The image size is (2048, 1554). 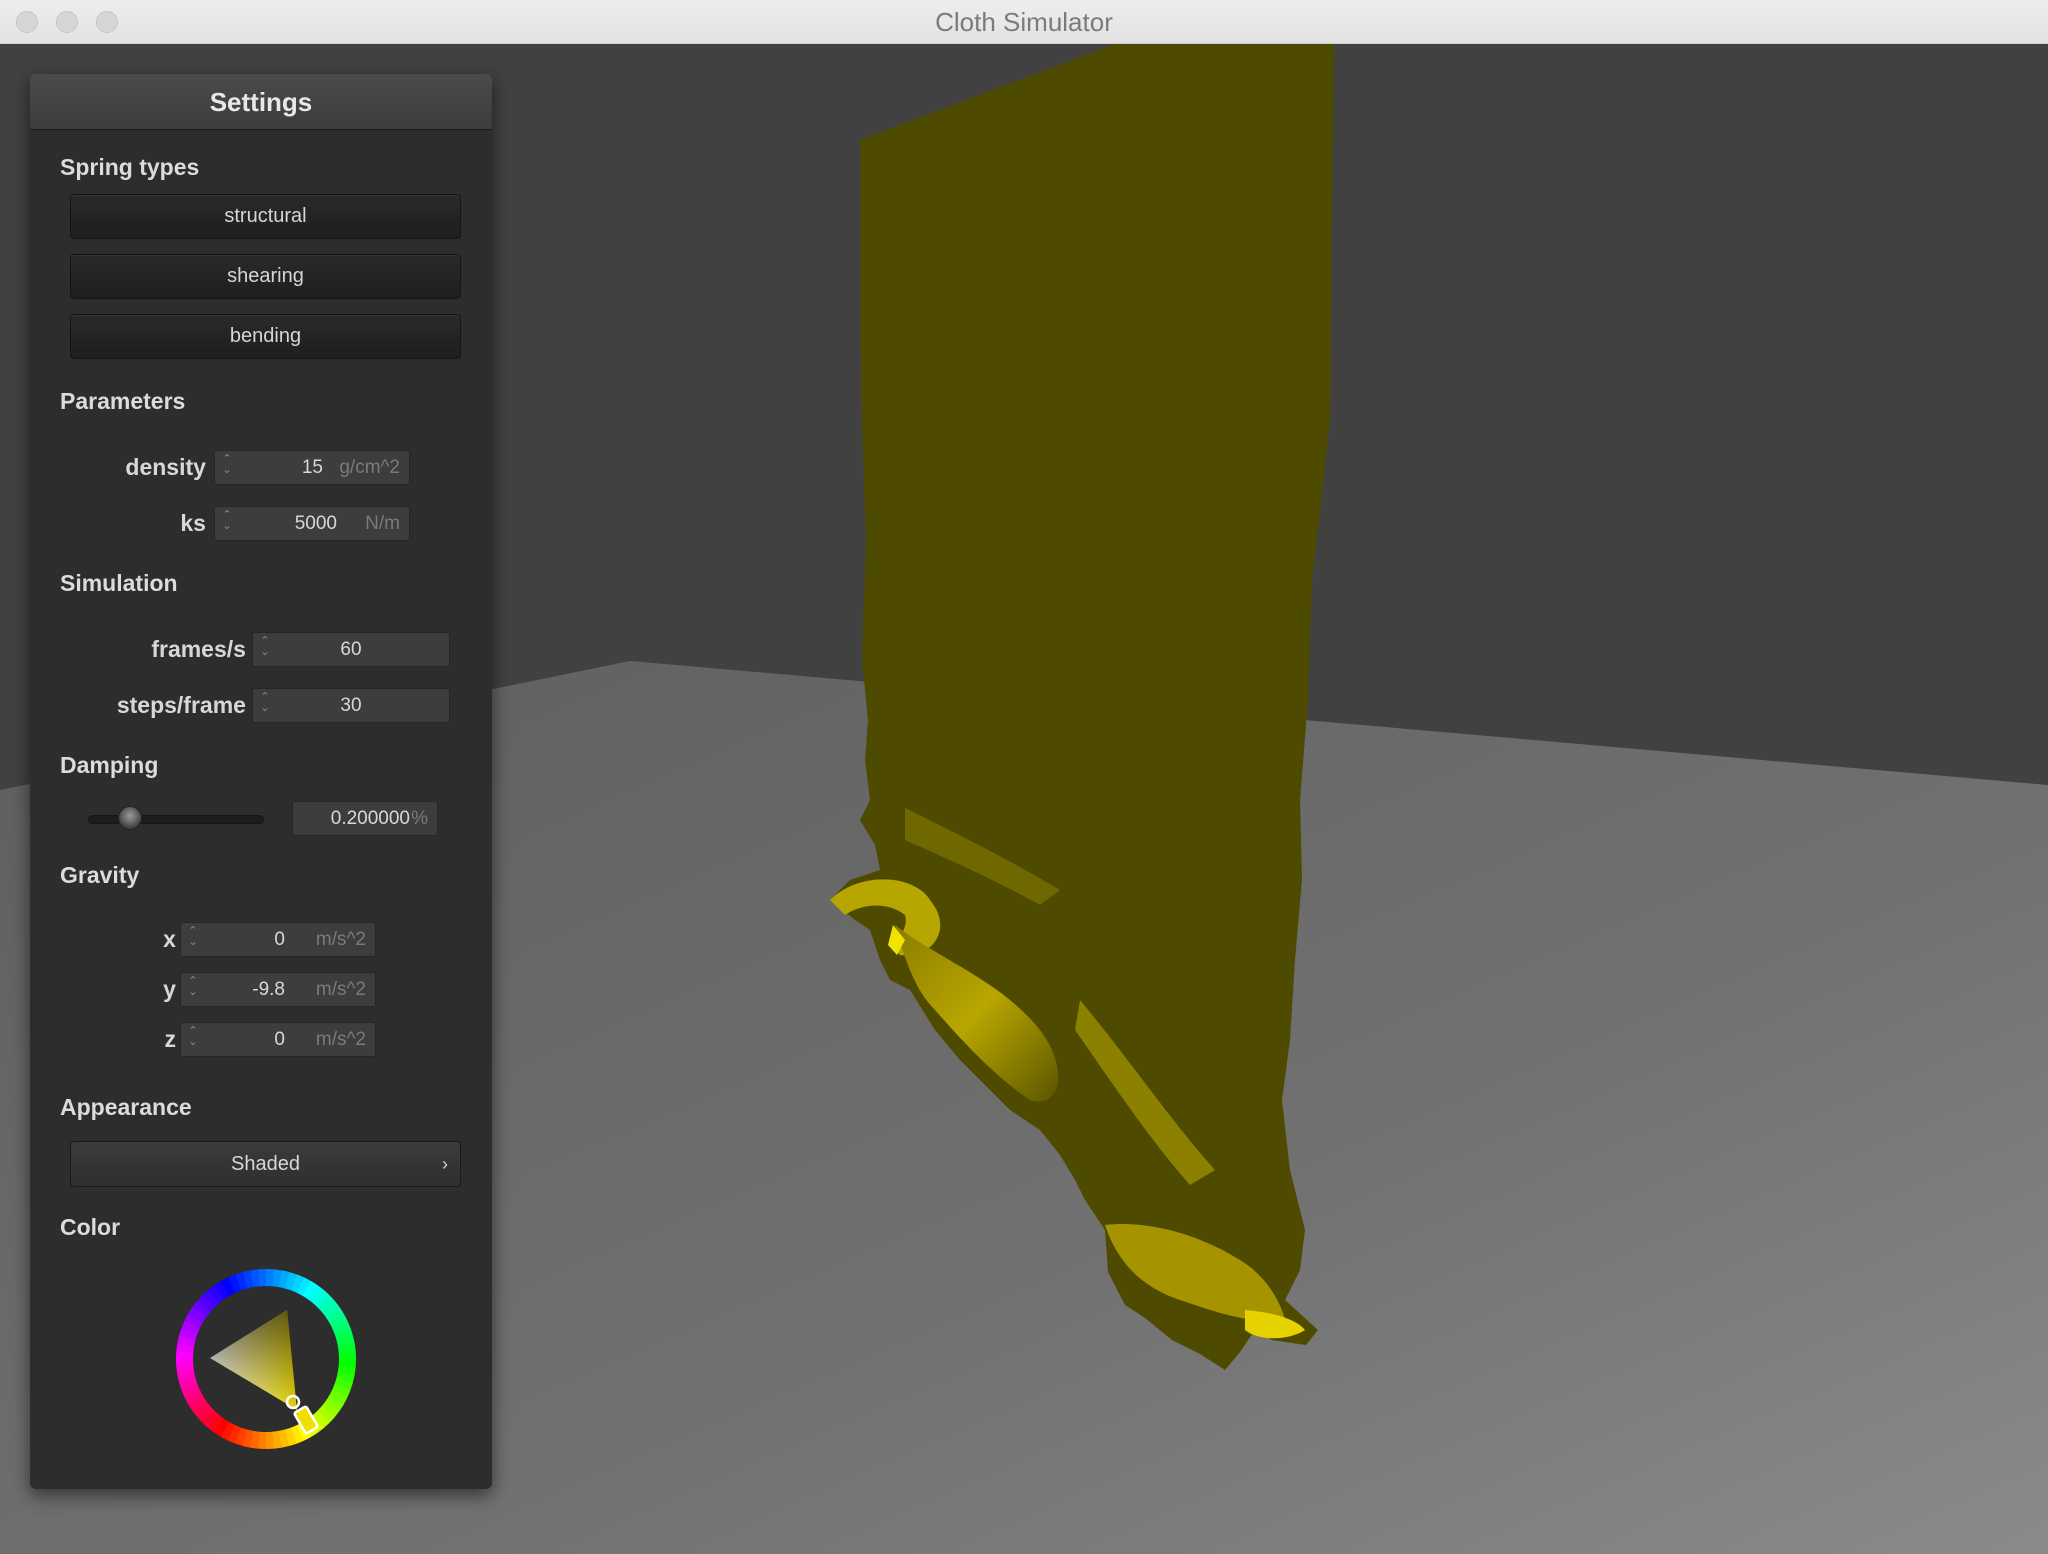 What do you see at coordinates (445, 1164) in the screenshot?
I see `chevron-right-icon: ›` at bounding box center [445, 1164].